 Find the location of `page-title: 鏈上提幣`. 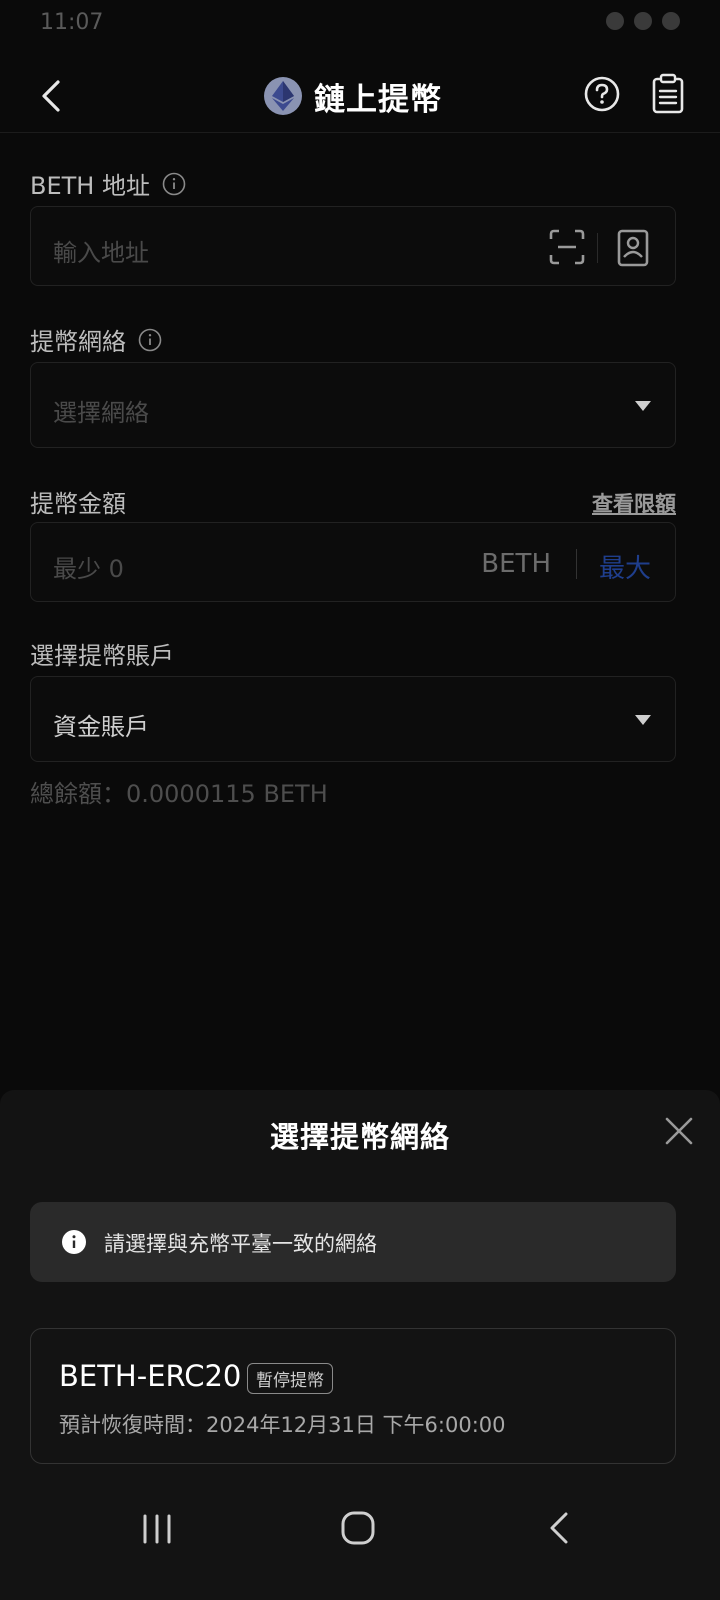

page-title: 鏈上提幣 is located at coordinates (378, 99).